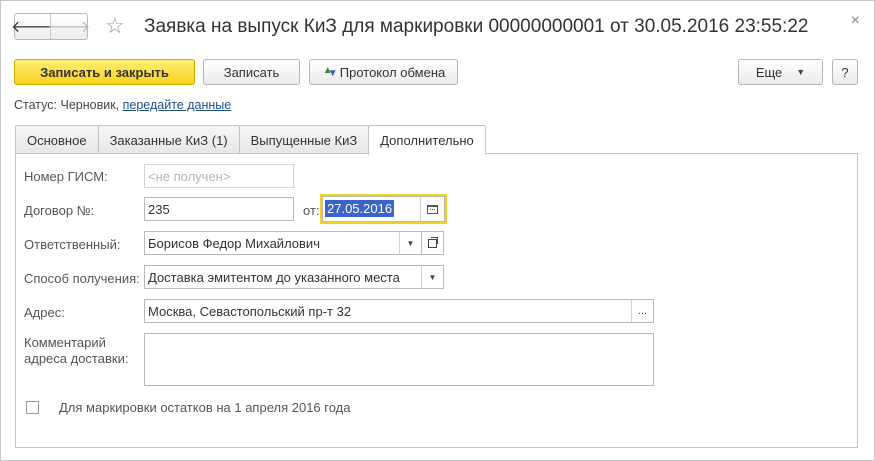 Image resolution: width=875 pixels, height=461 pixels. What do you see at coordinates (57, 139) in the screenshot?
I see `tab-main: Основное` at bounding box center [57, 139].